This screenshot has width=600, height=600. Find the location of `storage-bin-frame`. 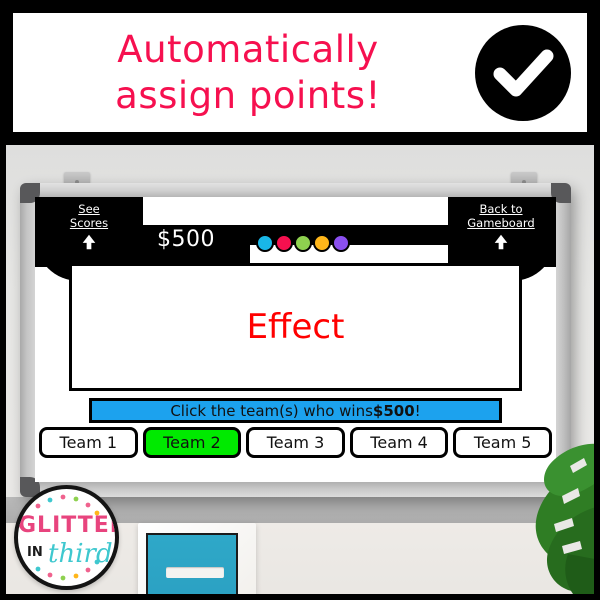

storage-bin-frame is located at coordinates (197, 558).